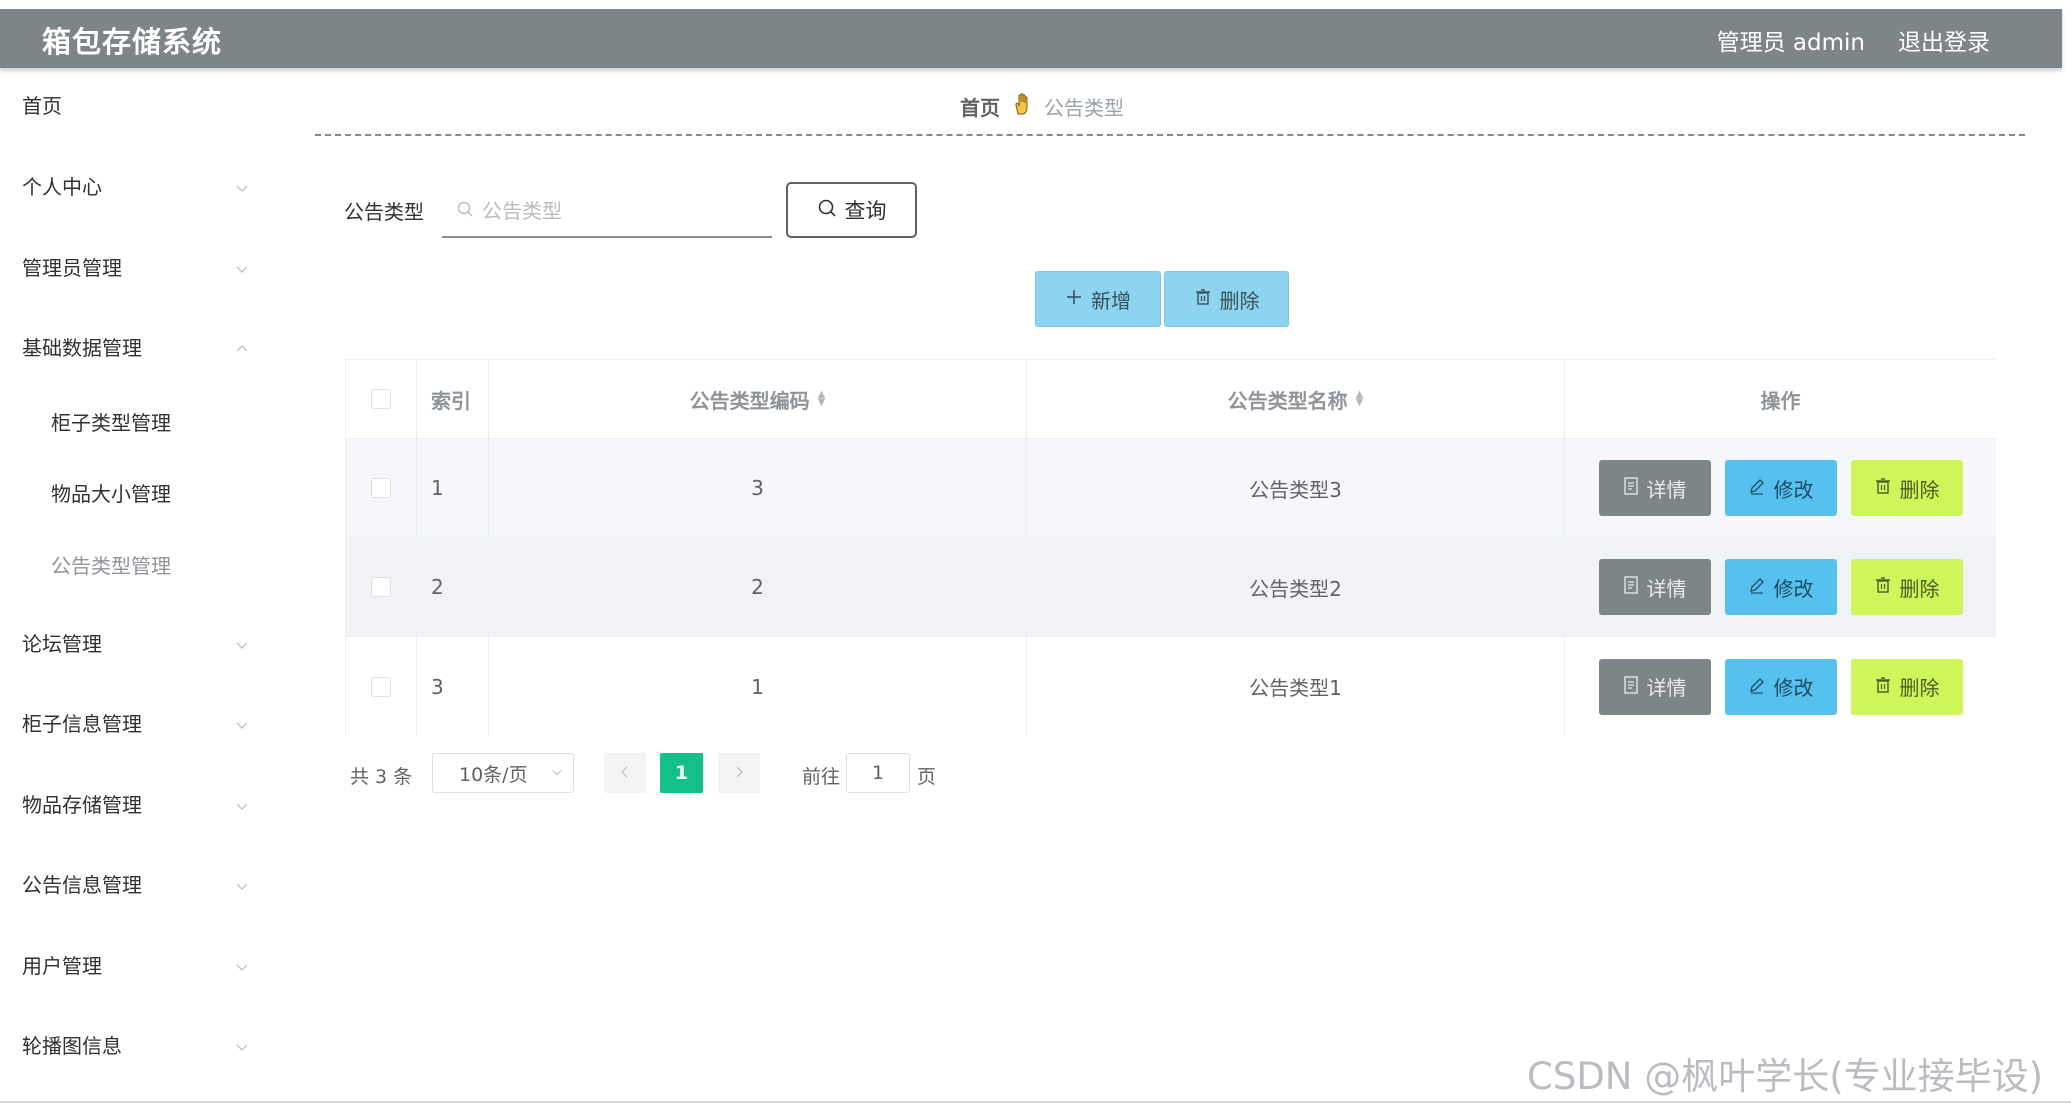 This screenshot has height=1105, width=2071. Describe the element at coordinates (865, 211) in the screenshot. I see `query-button-label: 查询` at that location.